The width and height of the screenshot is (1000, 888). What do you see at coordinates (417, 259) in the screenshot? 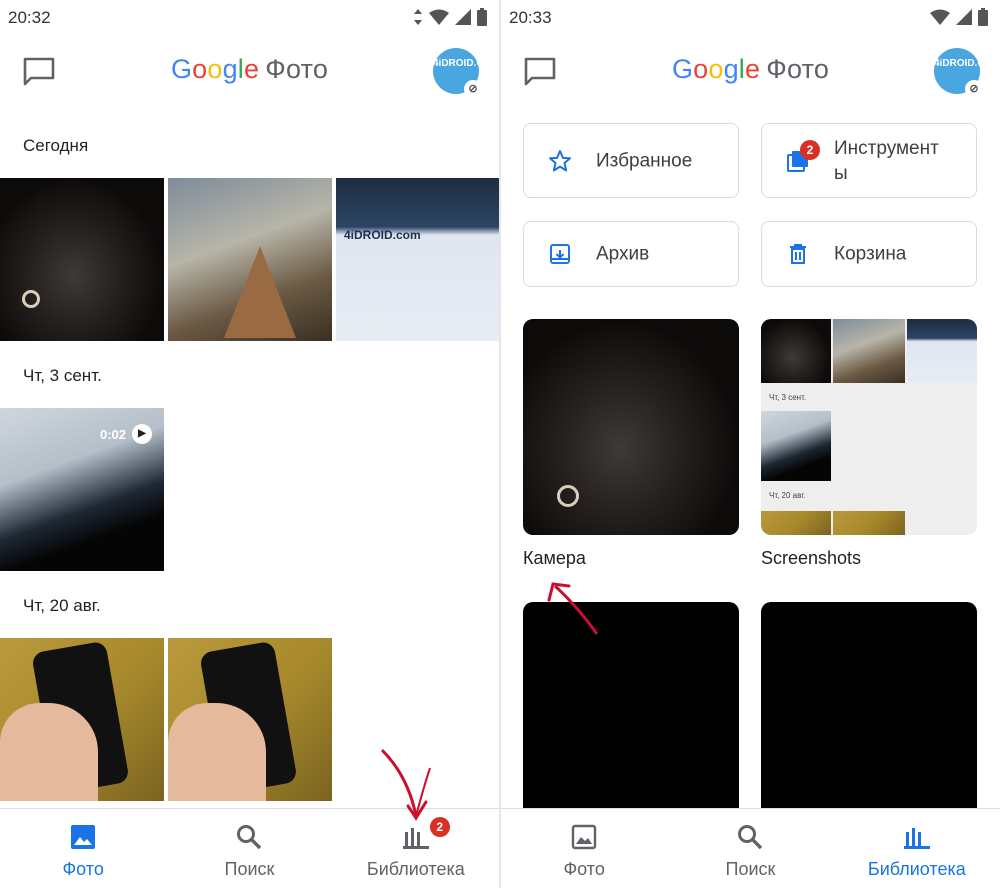
I see `photo-screen: 4iDROID.com` at bounding box center [417, 259].